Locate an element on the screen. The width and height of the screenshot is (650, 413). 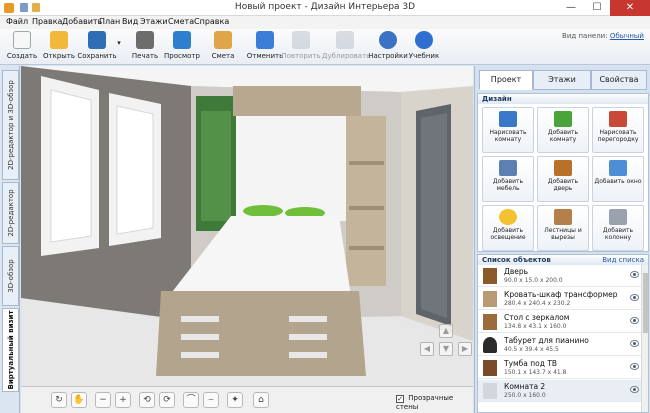
menu-floors: Этажи is located at coordinates (154, 21).